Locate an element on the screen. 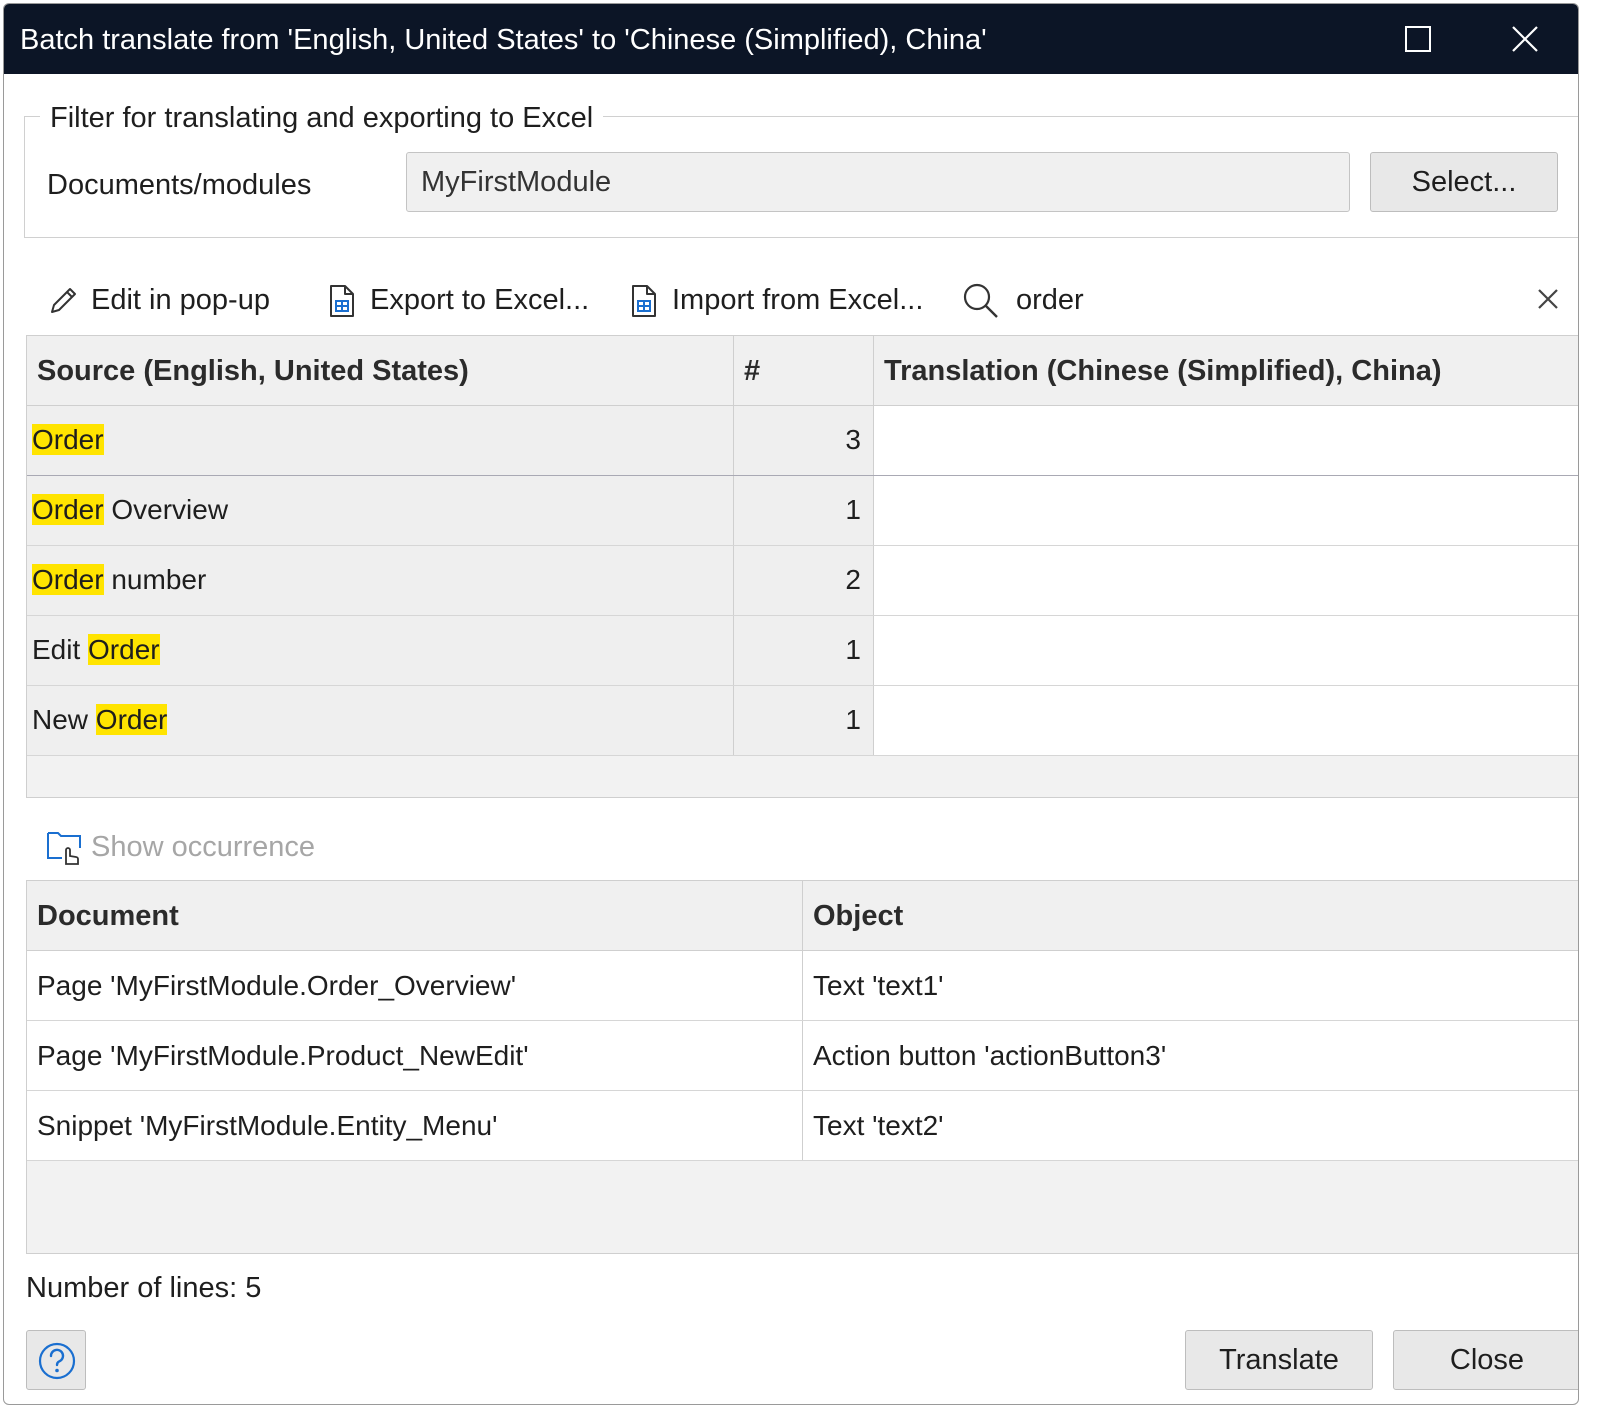 Image resolution: width=1600 pixels, height=1408 pixels. edit-in-popup-label: Edit in pop-up is located at coordinates (180, 300).